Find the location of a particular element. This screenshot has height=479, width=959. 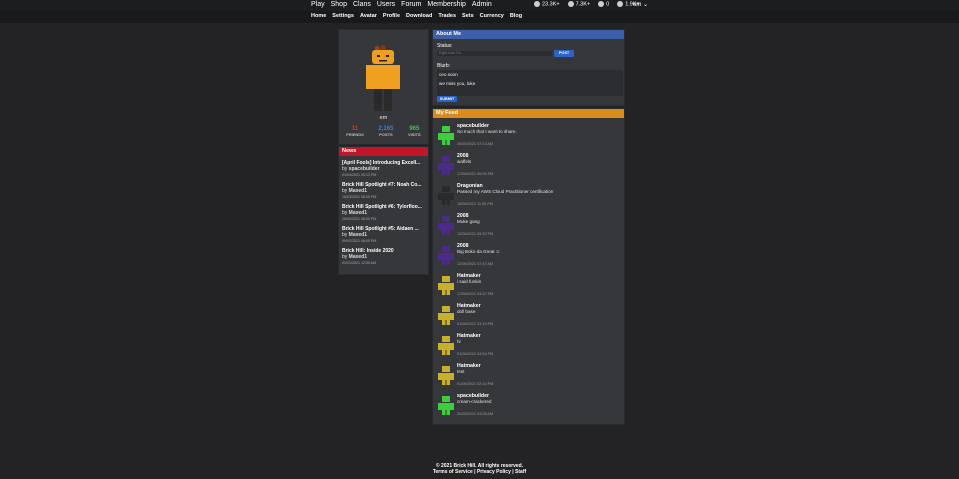

bits-stat: 7.3K+ is located at coordinates (578, 4).